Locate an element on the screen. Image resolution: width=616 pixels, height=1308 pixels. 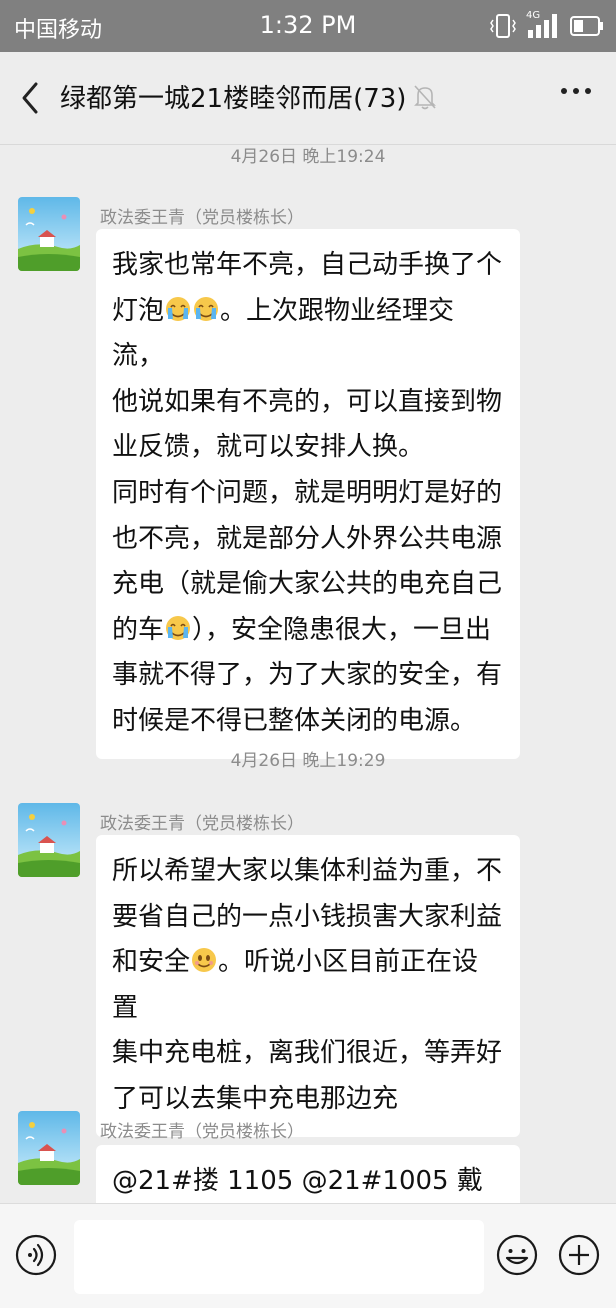
status-bar: 中国移动 1:32 PM 4G is located at coordinates (308, 26).